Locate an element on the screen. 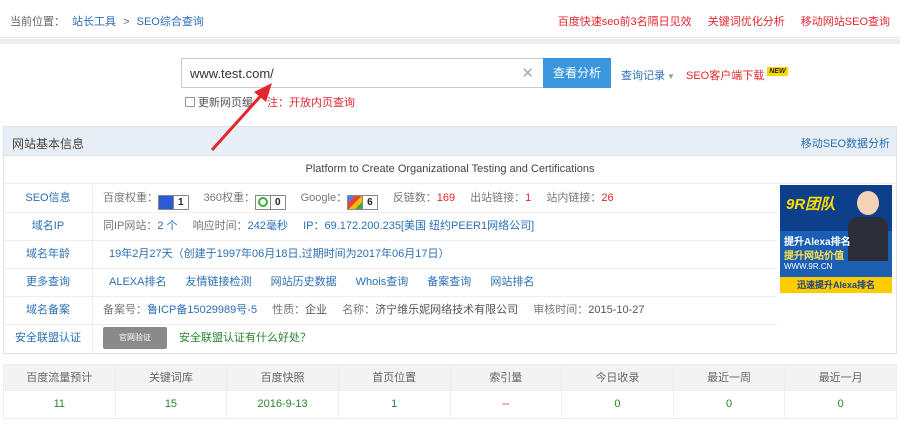  friend-link-check-link: 友情链接检测 is located at coordinates (219, 282).